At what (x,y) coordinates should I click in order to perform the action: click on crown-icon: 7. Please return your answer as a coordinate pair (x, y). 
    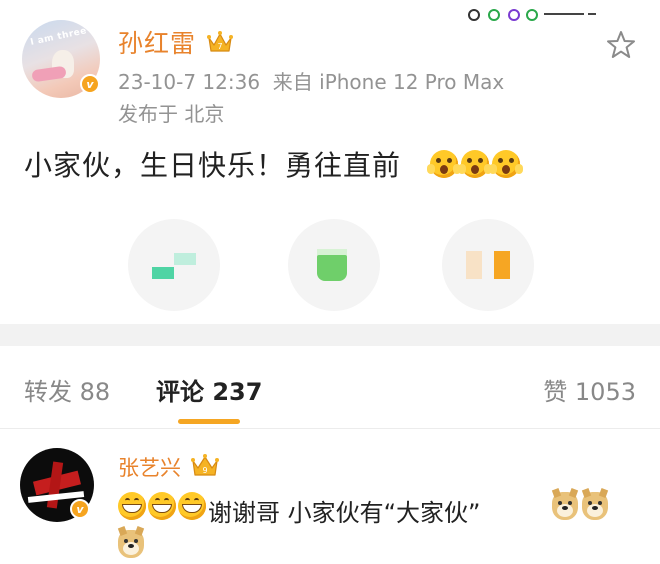
    Looking at the image, I should click on (220, 42).